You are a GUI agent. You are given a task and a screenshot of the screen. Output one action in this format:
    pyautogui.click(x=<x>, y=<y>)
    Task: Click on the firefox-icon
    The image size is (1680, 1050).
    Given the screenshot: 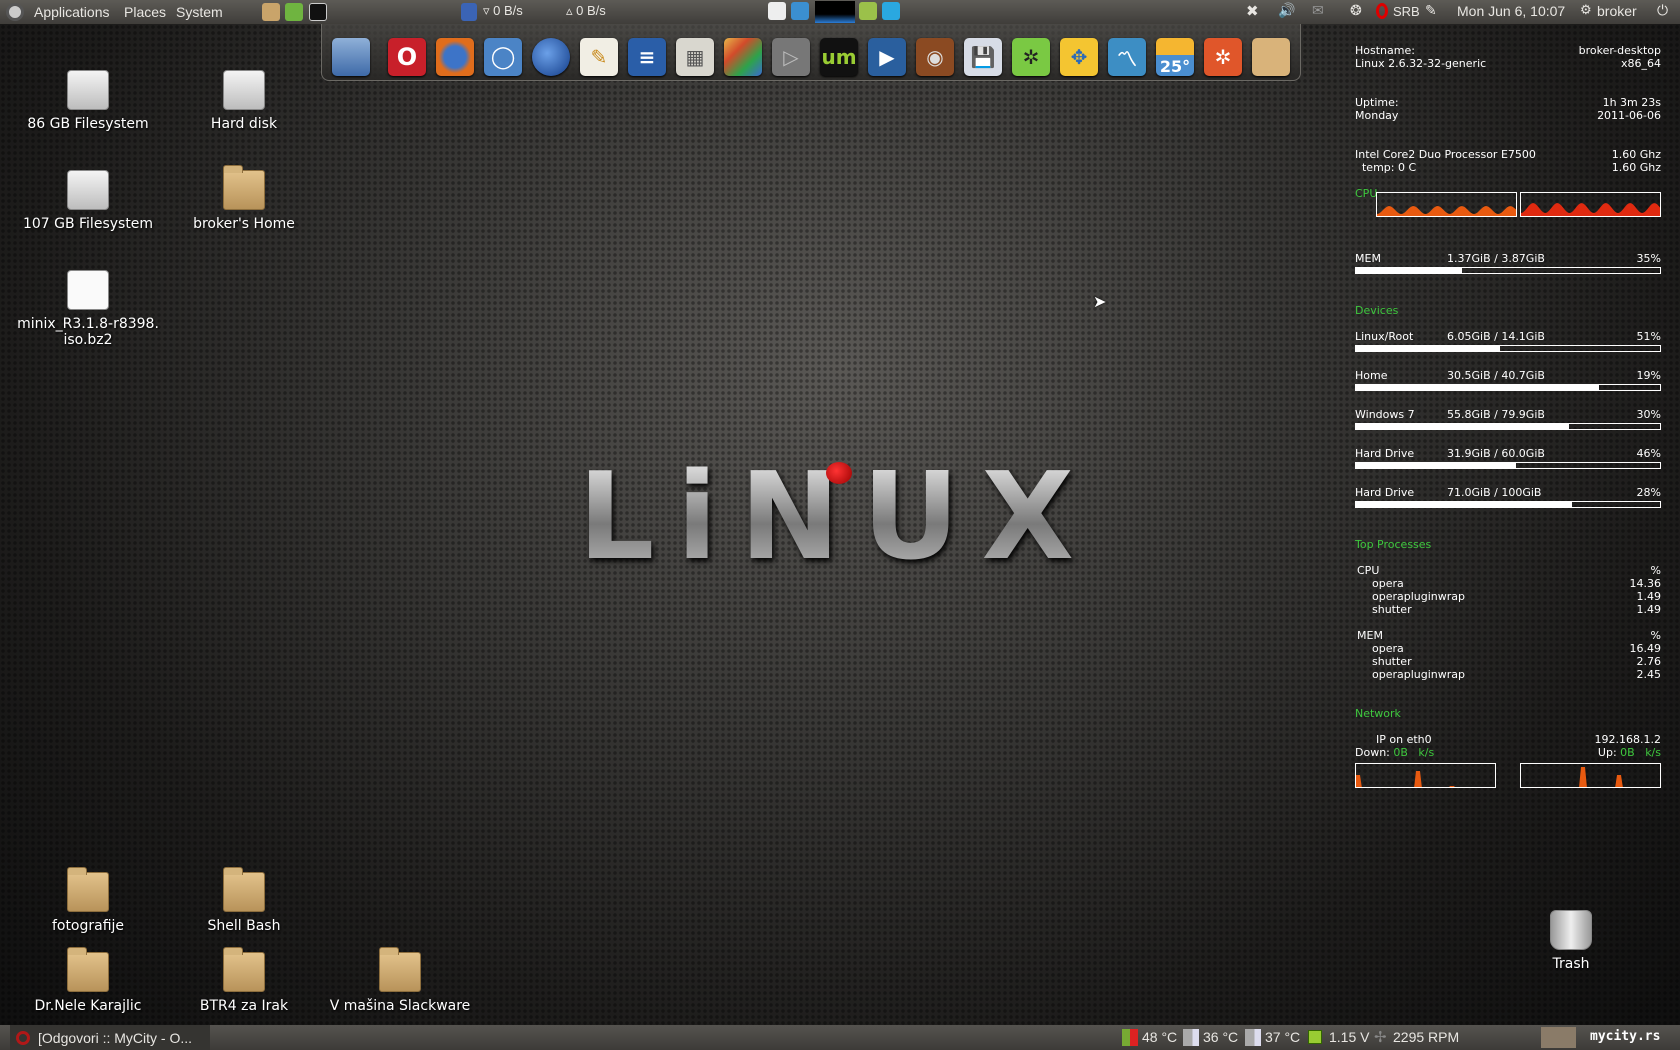 What is the action you would take?
    pyautogui.click(x=455, y=57)
    